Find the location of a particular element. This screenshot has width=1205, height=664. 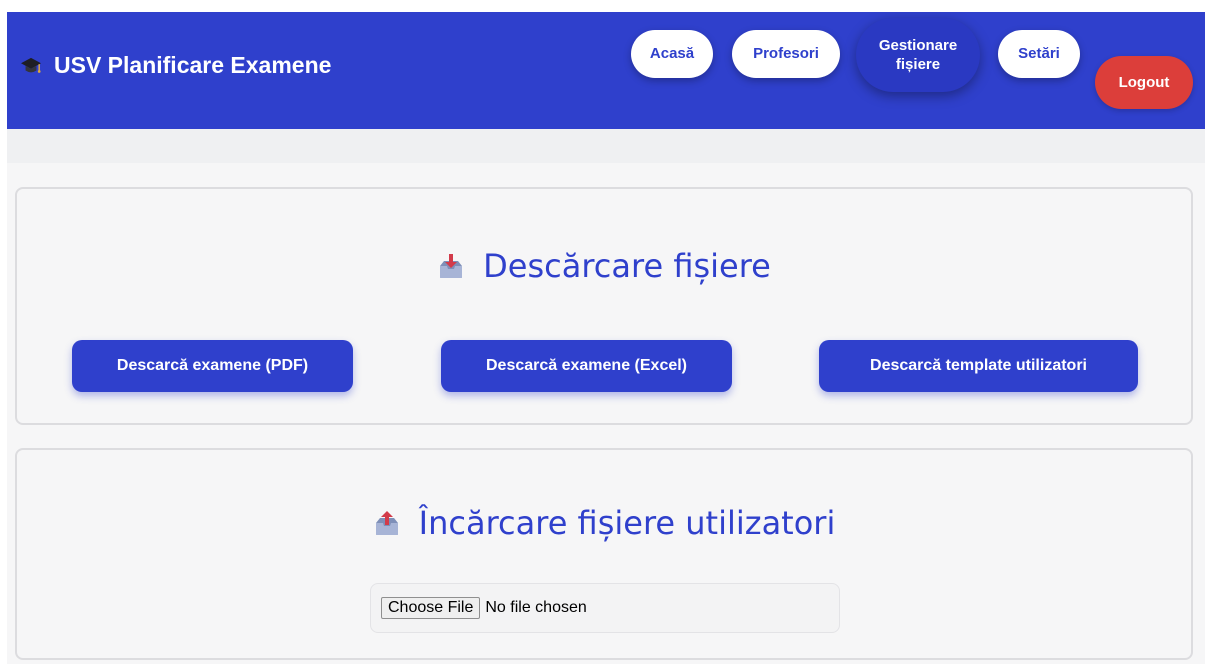

download-exams-pdf-button: Descarcă examene (PDF) is located at coordinates (212, 366).